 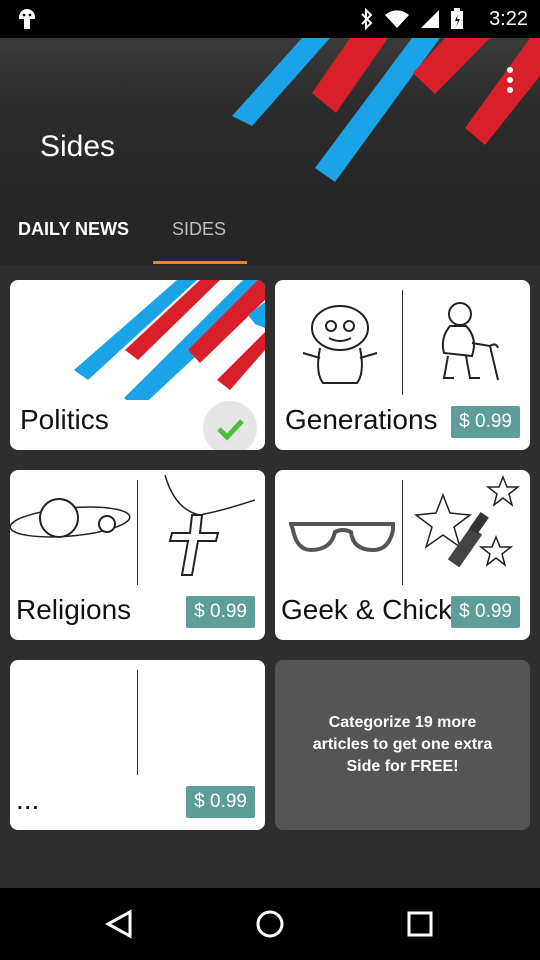 What do you see at coordinates (420, 924) in the screenshot?
I see `recents-icon` at bounding box center [420, 924].